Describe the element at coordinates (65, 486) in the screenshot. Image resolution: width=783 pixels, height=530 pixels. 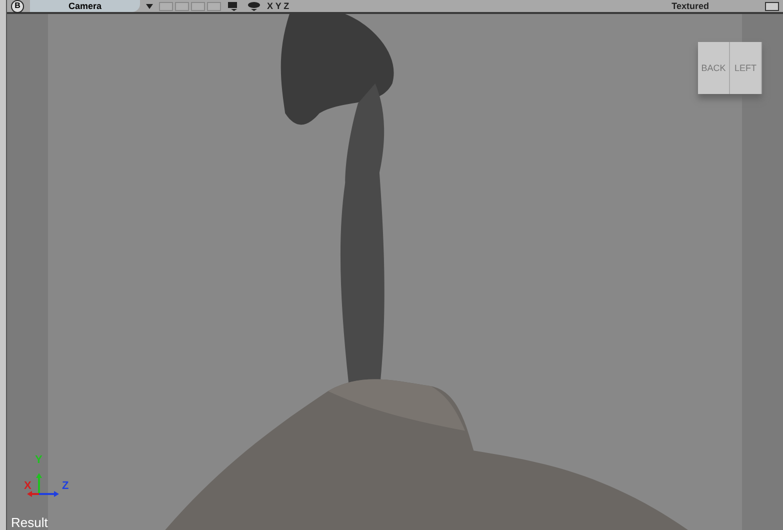
I see `z-axis-label: Z` at that location.